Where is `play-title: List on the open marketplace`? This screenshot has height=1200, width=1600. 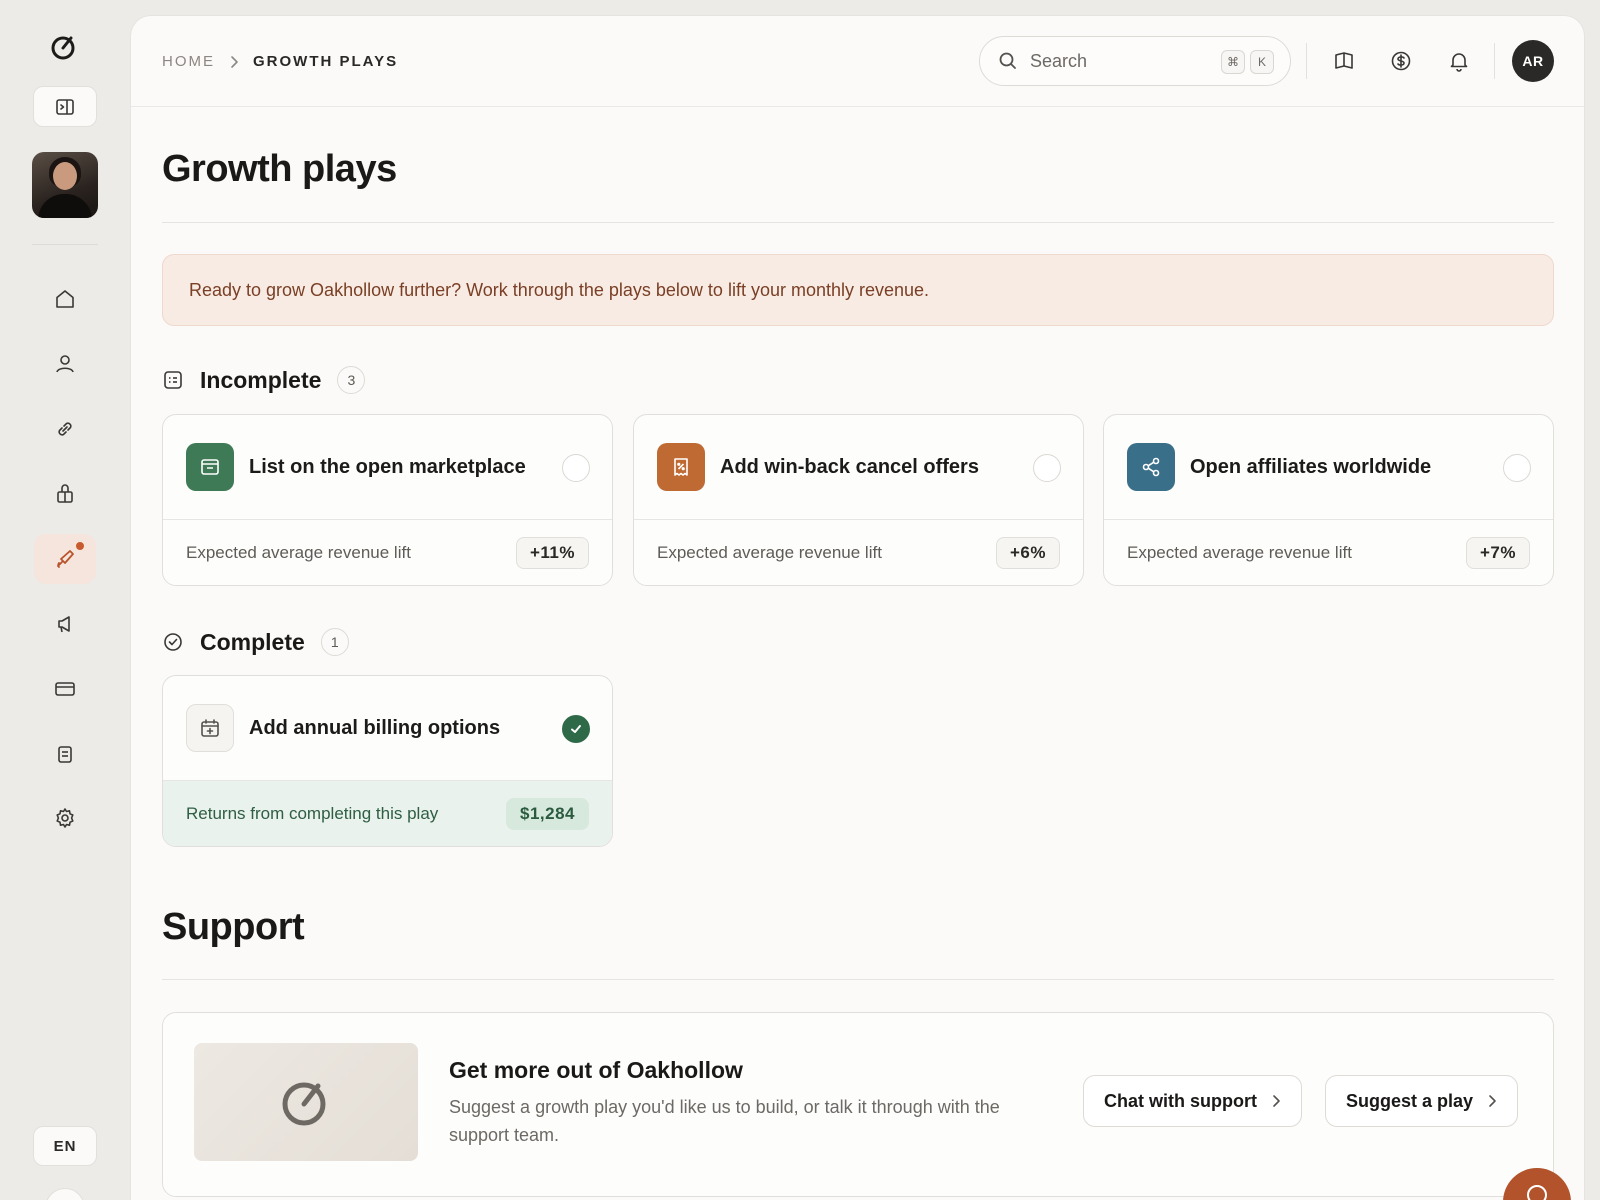
play-title: List on the open marketplace is located at coordinates (387, 466).